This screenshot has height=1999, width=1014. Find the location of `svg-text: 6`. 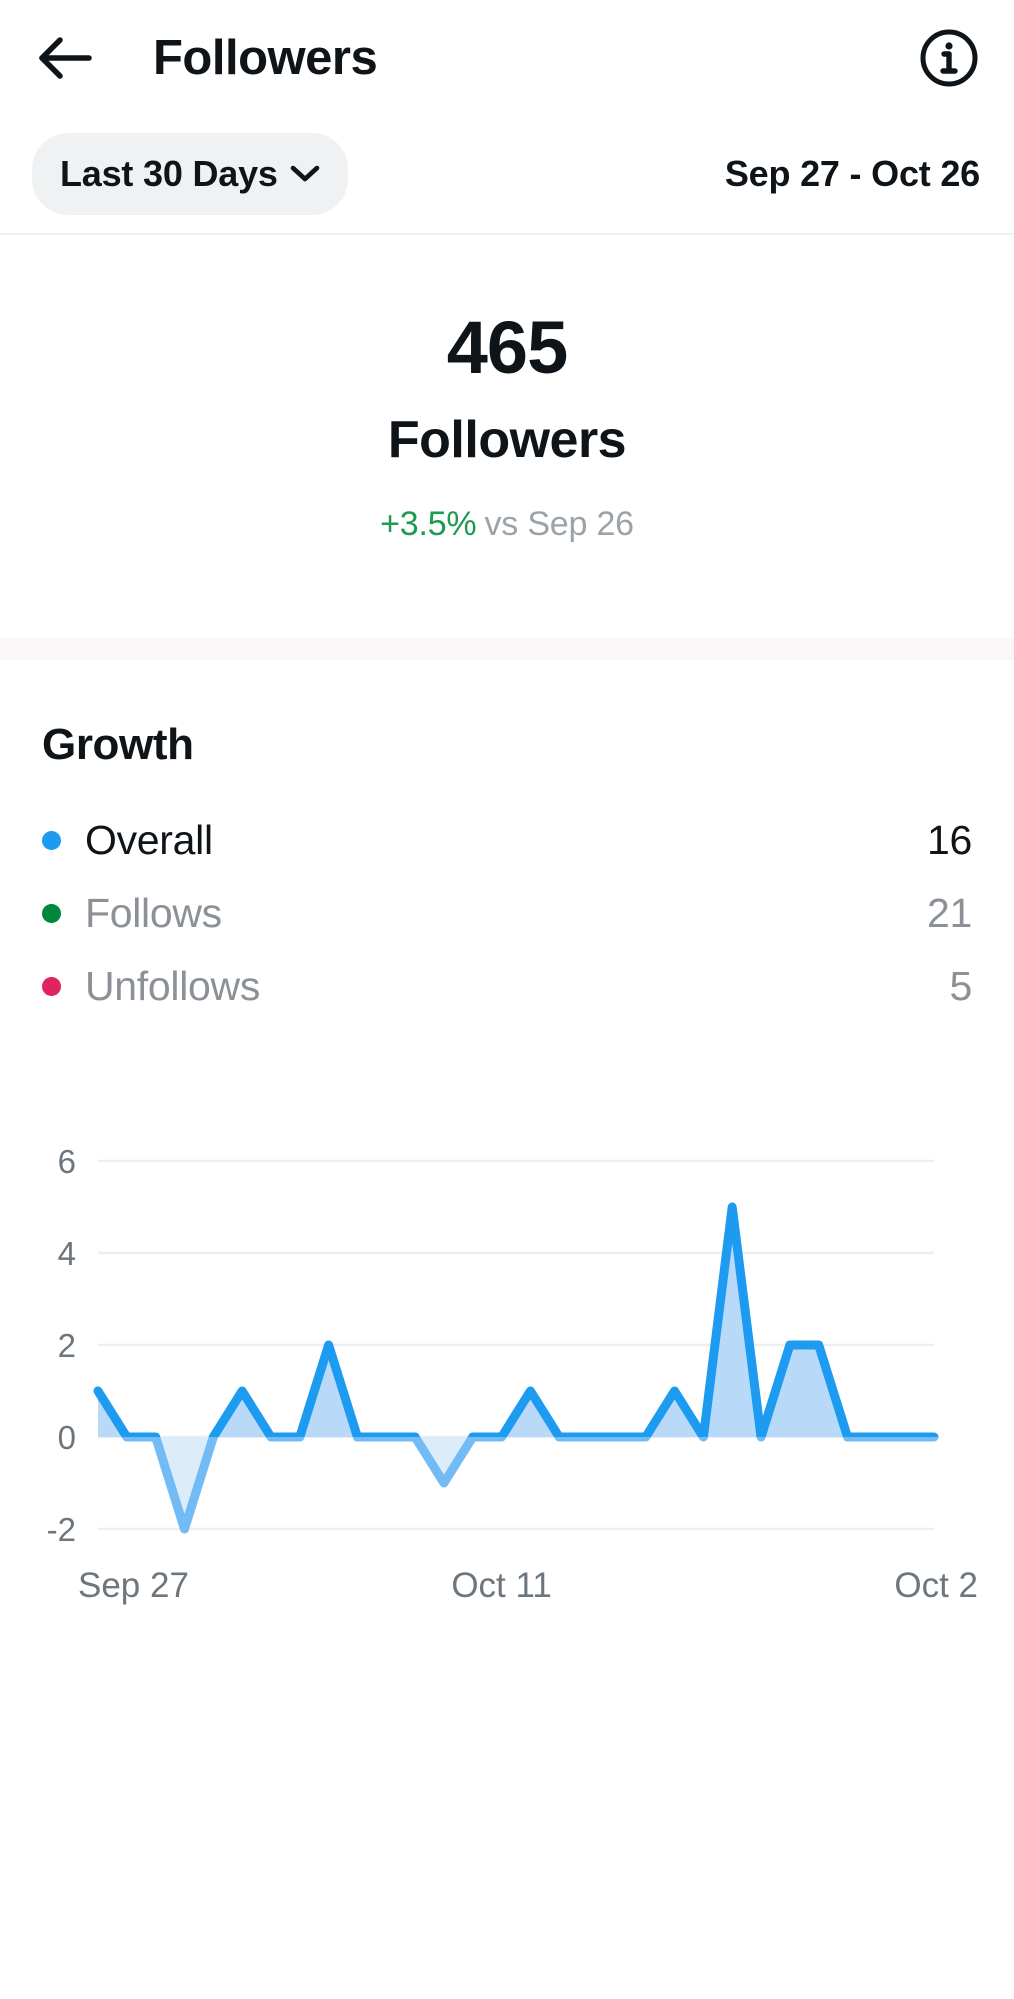

svg-text: 6 is located at coordinates (67, 1161).